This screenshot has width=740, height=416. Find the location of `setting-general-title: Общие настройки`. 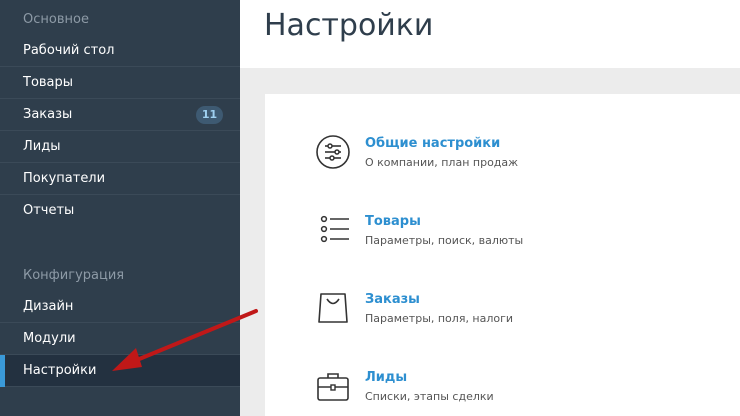

setting-general-title: Общие настройки is located at coordinates (432, 143).